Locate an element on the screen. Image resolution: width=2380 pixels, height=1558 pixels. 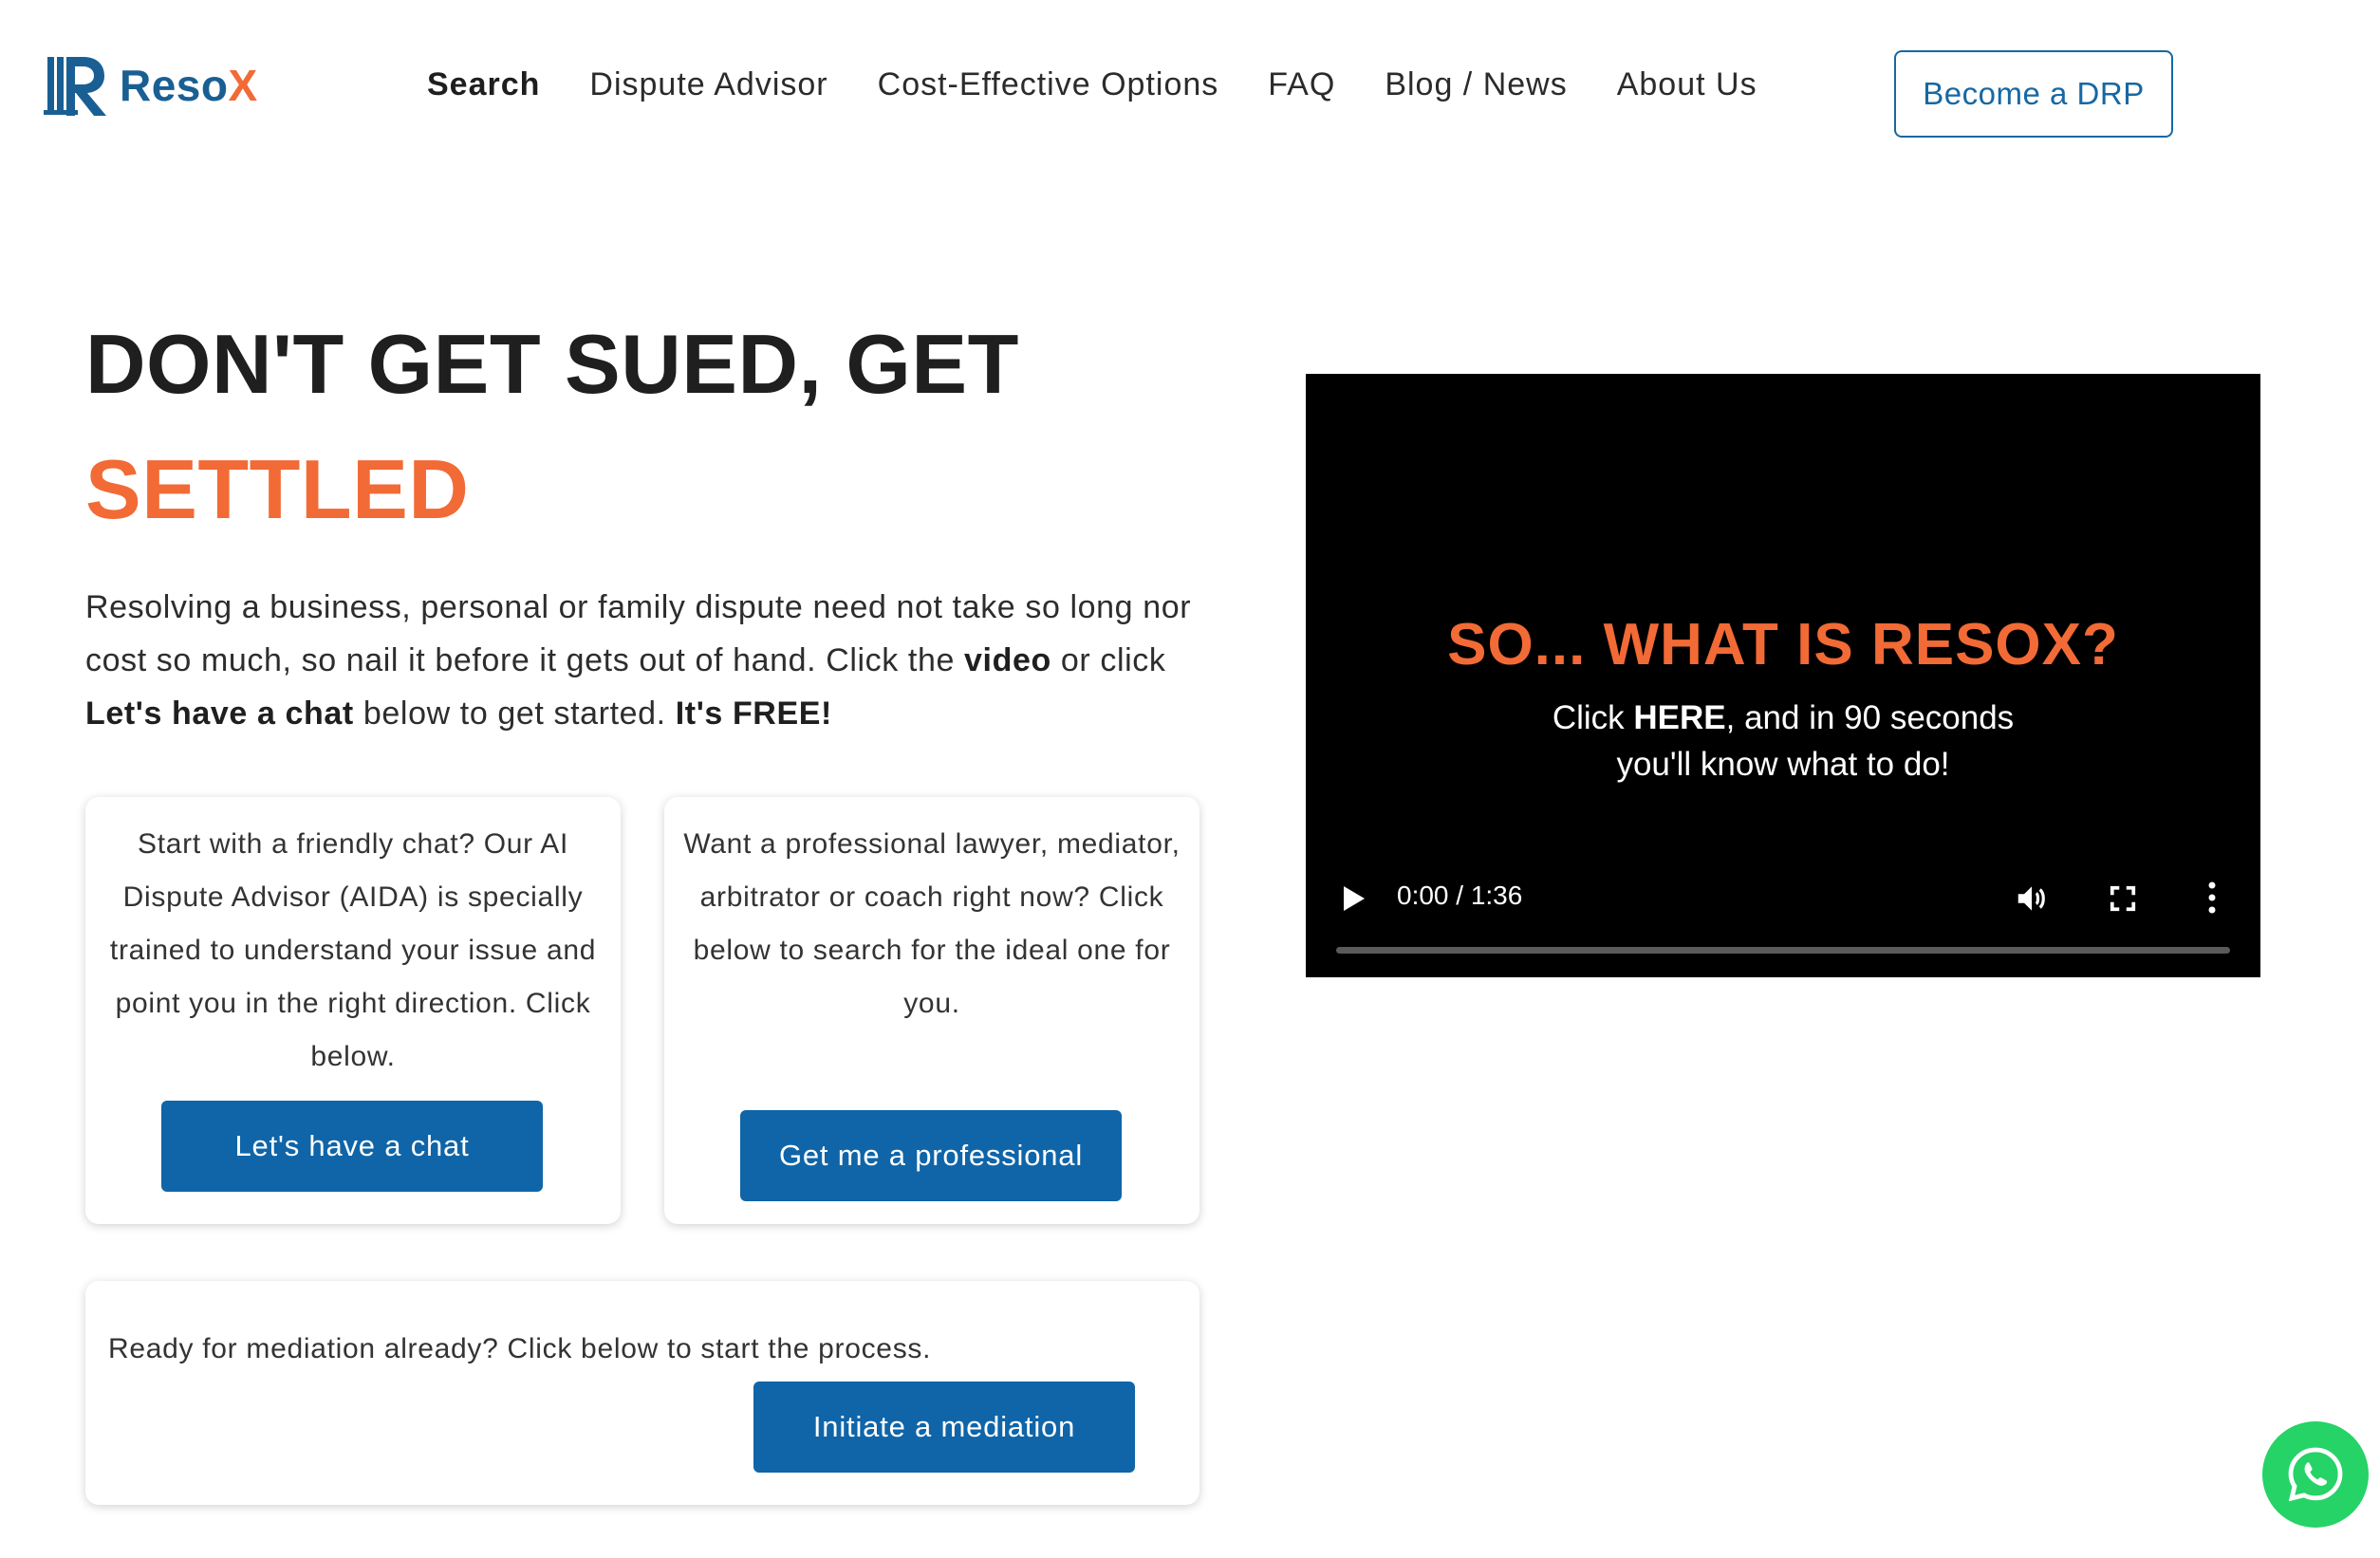
resox-logo-icon is located at coordinates (75, 86).